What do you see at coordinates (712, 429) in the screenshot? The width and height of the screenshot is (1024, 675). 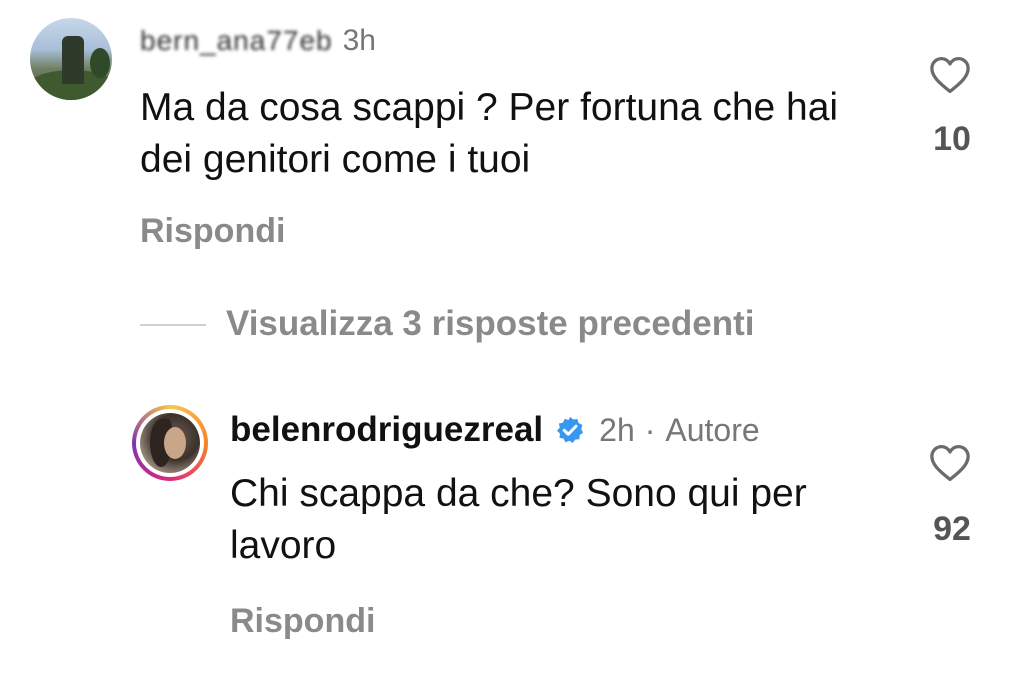 I see `author-label: Autore` at bounding box center [712, 429].